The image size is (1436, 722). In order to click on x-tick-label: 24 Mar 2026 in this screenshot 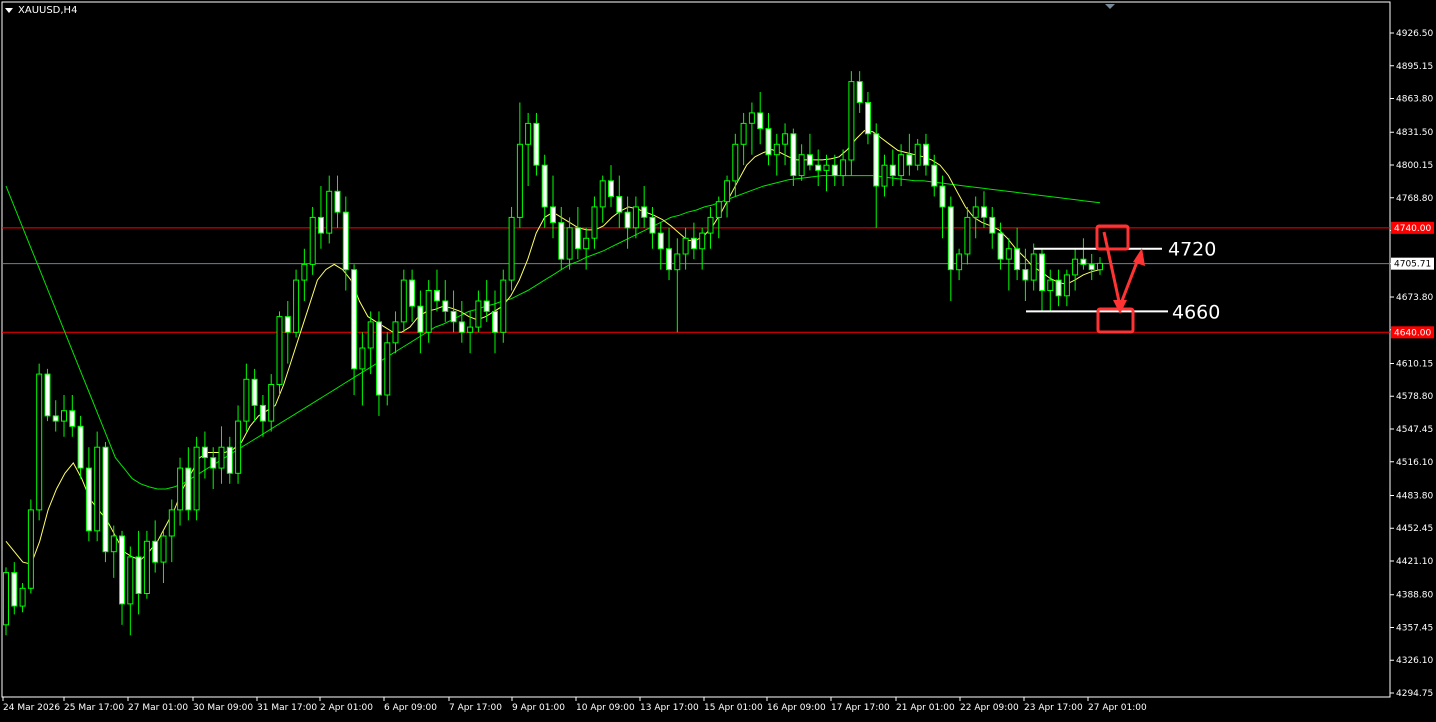, I will do `click(31, 708)`.